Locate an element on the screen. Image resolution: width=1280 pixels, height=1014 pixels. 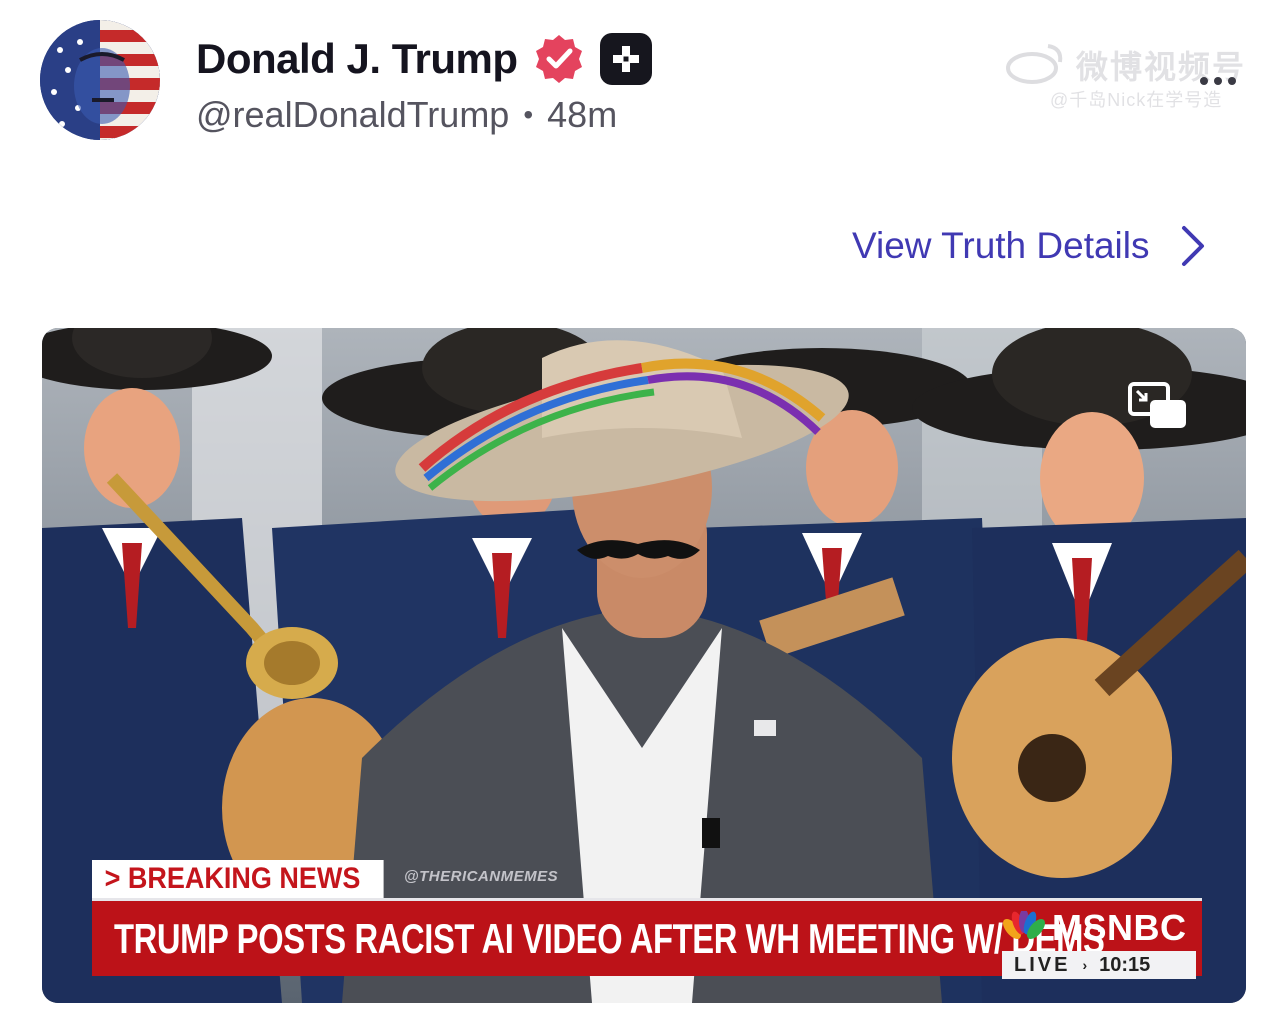
picture-in-picture-button is located at coordinates (1158, 405).